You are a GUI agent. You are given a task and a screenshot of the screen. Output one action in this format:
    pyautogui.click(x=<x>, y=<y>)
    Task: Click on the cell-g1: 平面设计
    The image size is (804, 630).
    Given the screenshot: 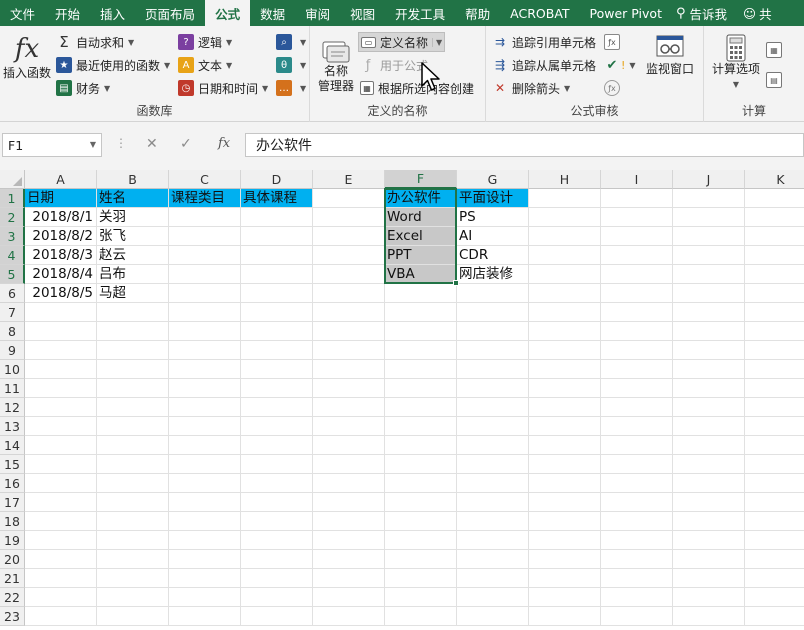 What is the action you would take?
    pyautogui.click(x=493, y=198)
    